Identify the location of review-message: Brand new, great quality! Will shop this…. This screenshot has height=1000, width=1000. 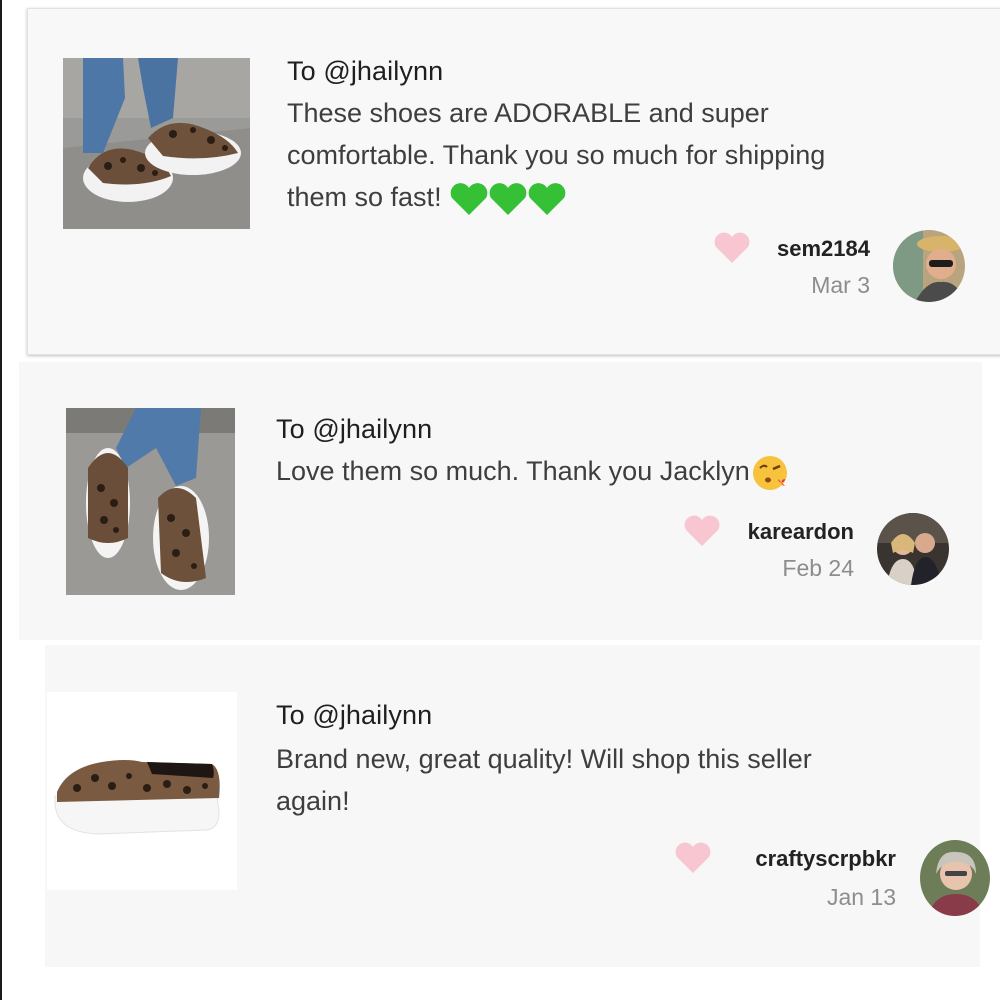
(544, 780).